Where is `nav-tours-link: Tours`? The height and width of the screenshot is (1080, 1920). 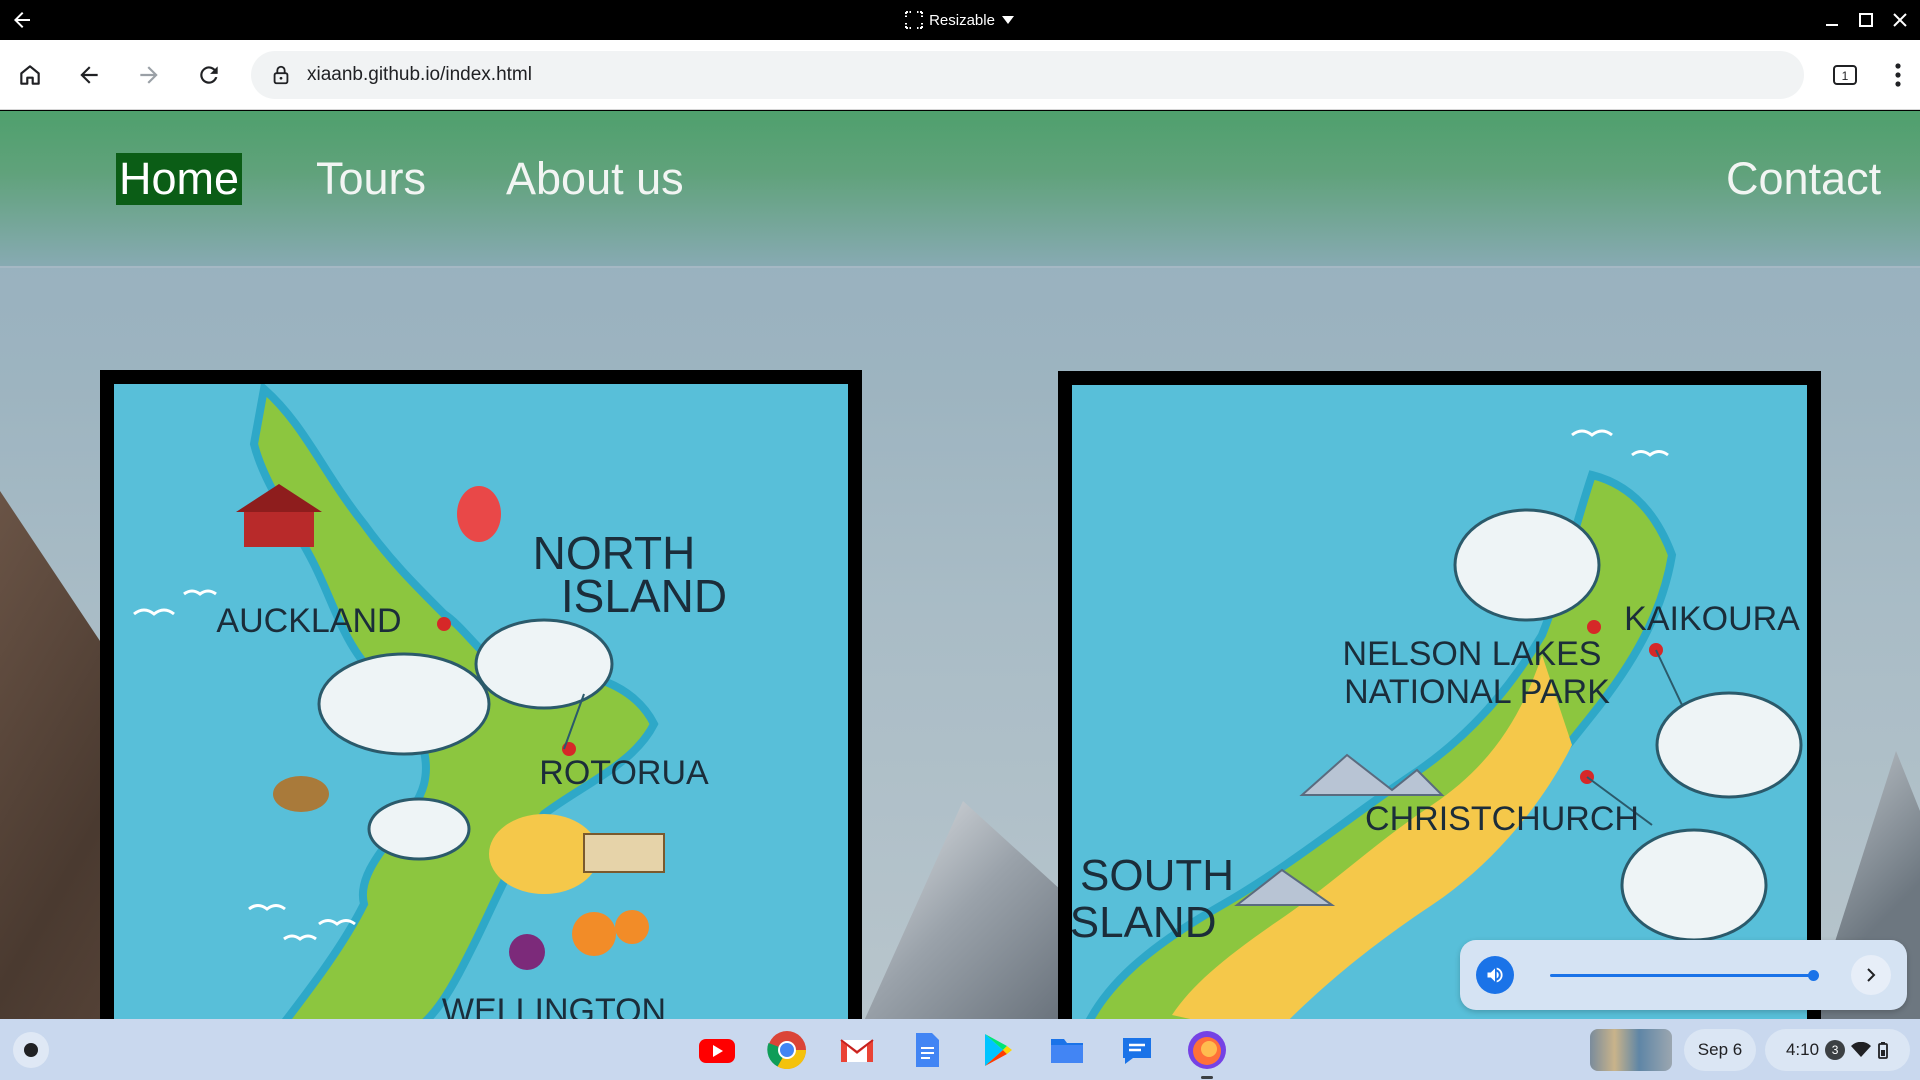
nav-tours-link: Tours is located at coordinates (371, 179).